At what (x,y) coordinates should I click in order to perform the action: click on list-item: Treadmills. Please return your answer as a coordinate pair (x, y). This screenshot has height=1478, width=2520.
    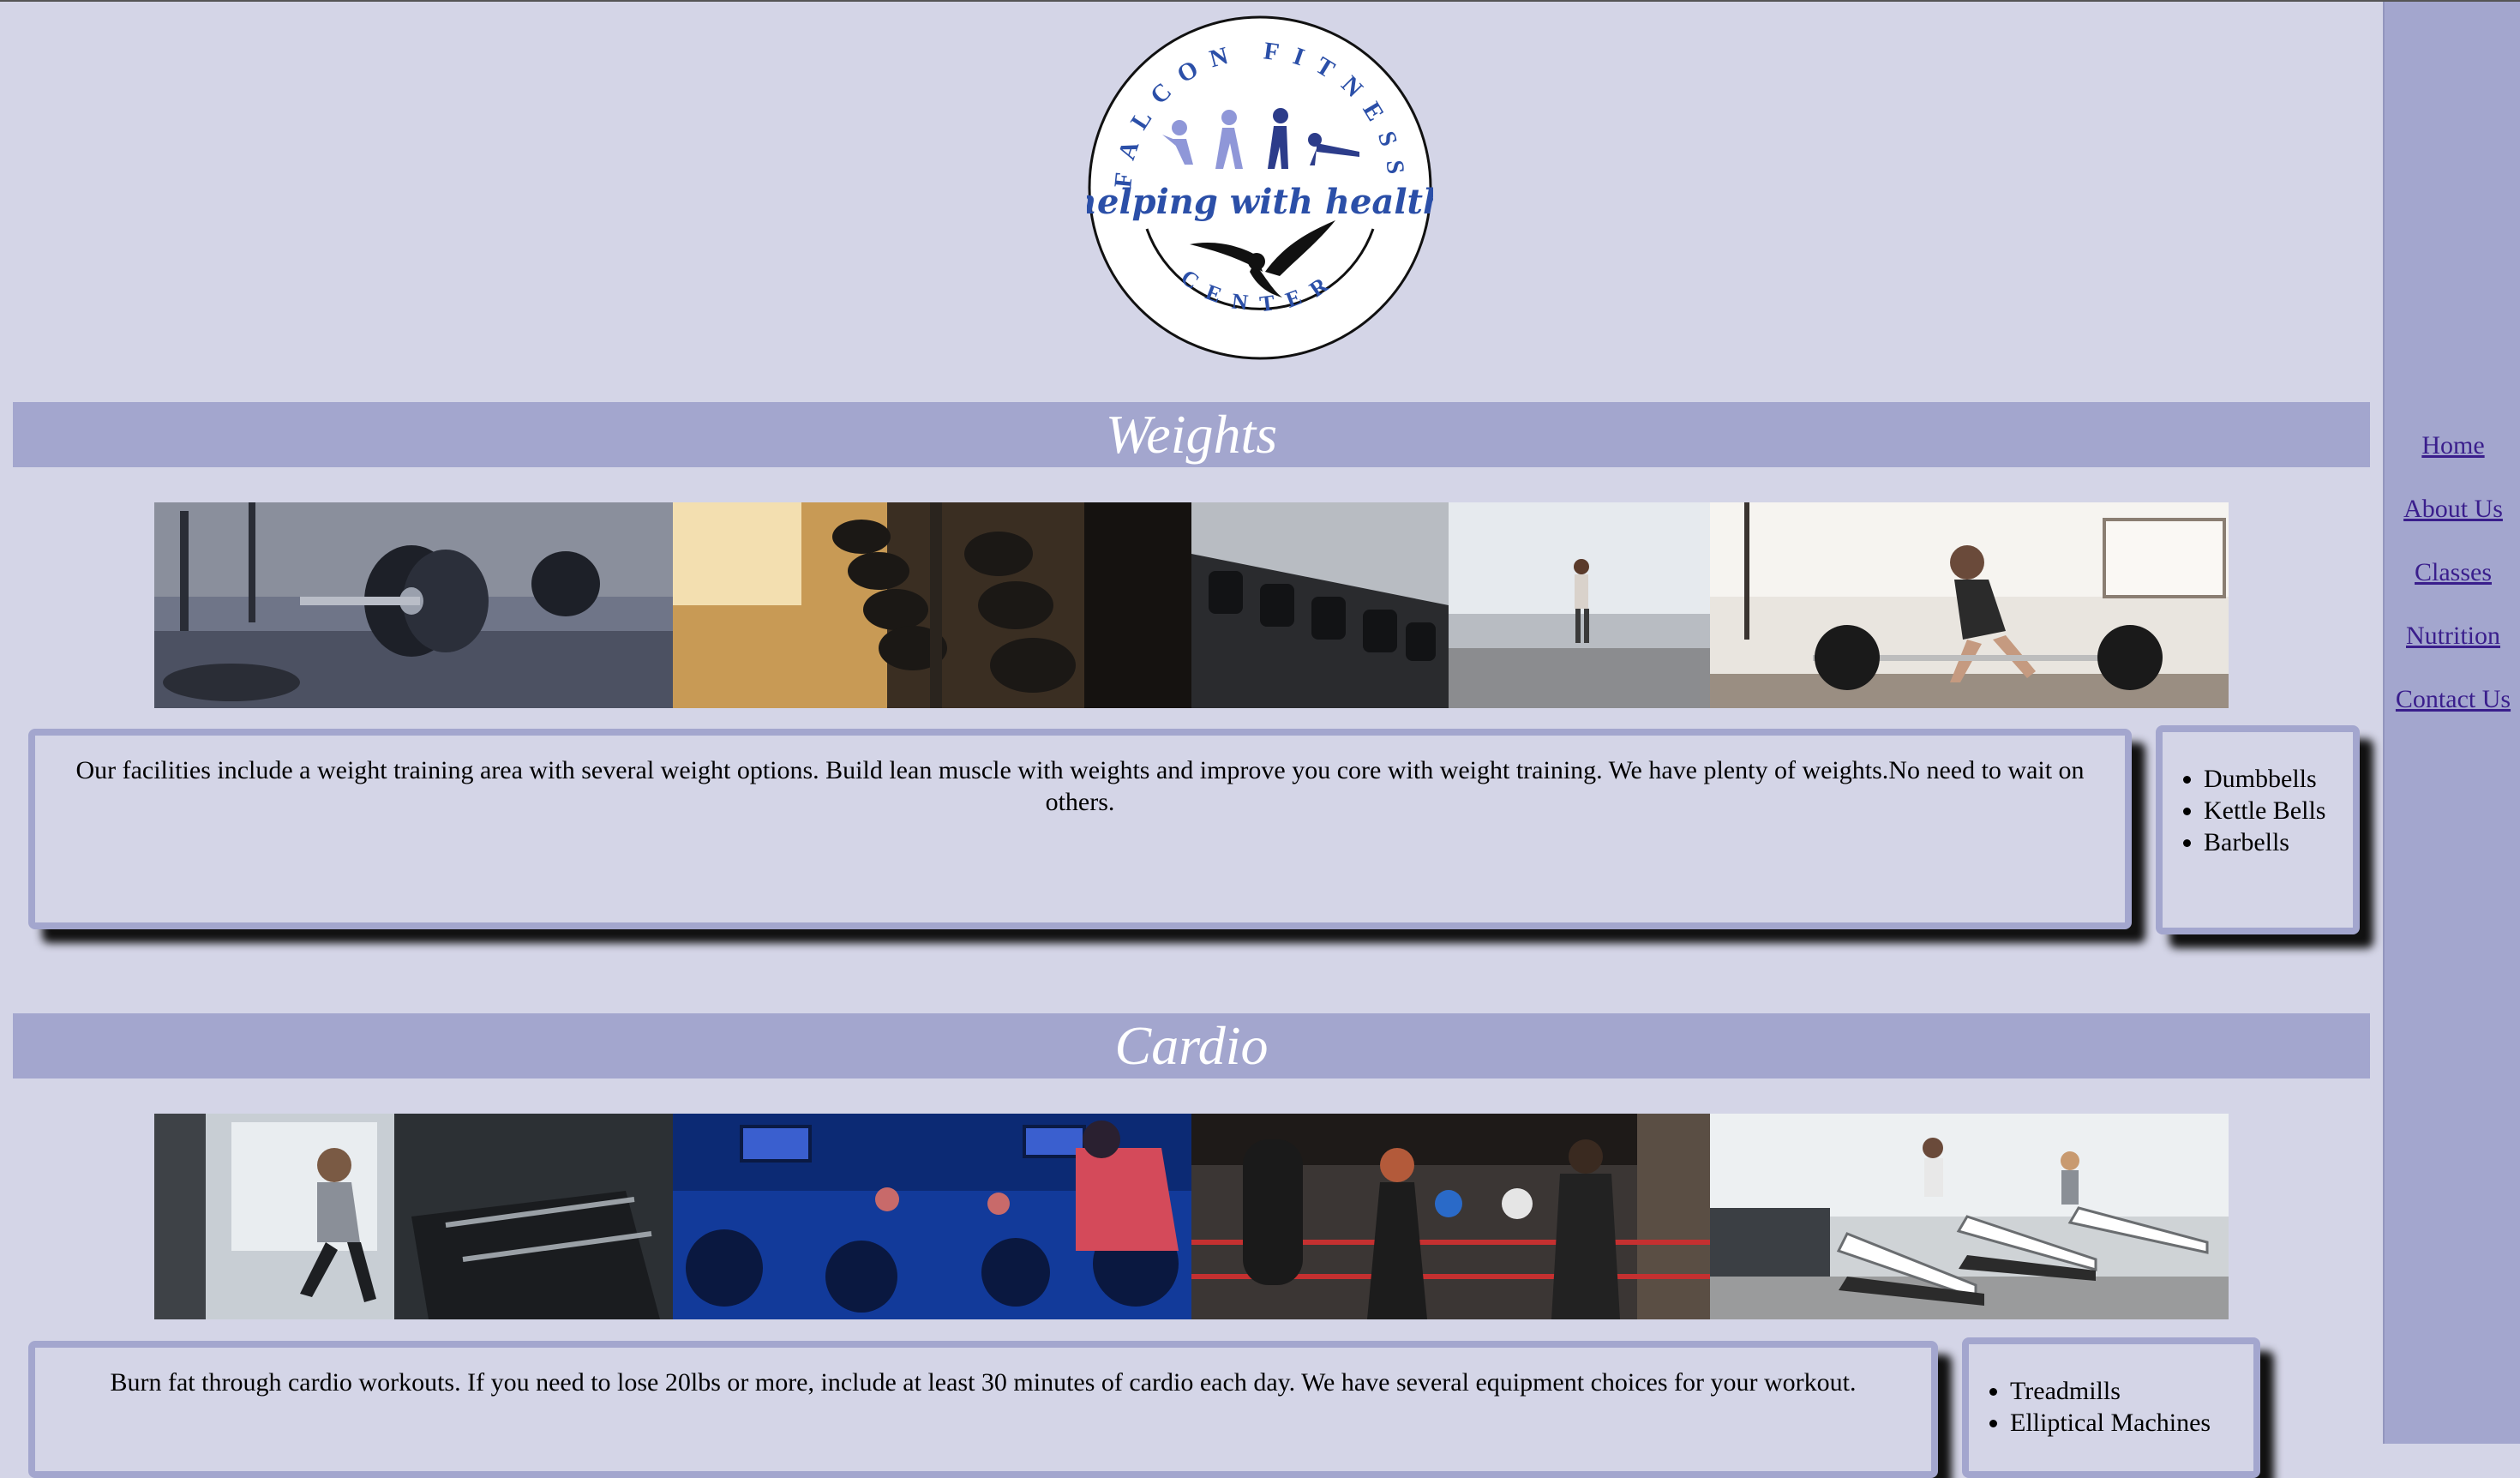
    Looking at the image, I should click on (2125, 1391).